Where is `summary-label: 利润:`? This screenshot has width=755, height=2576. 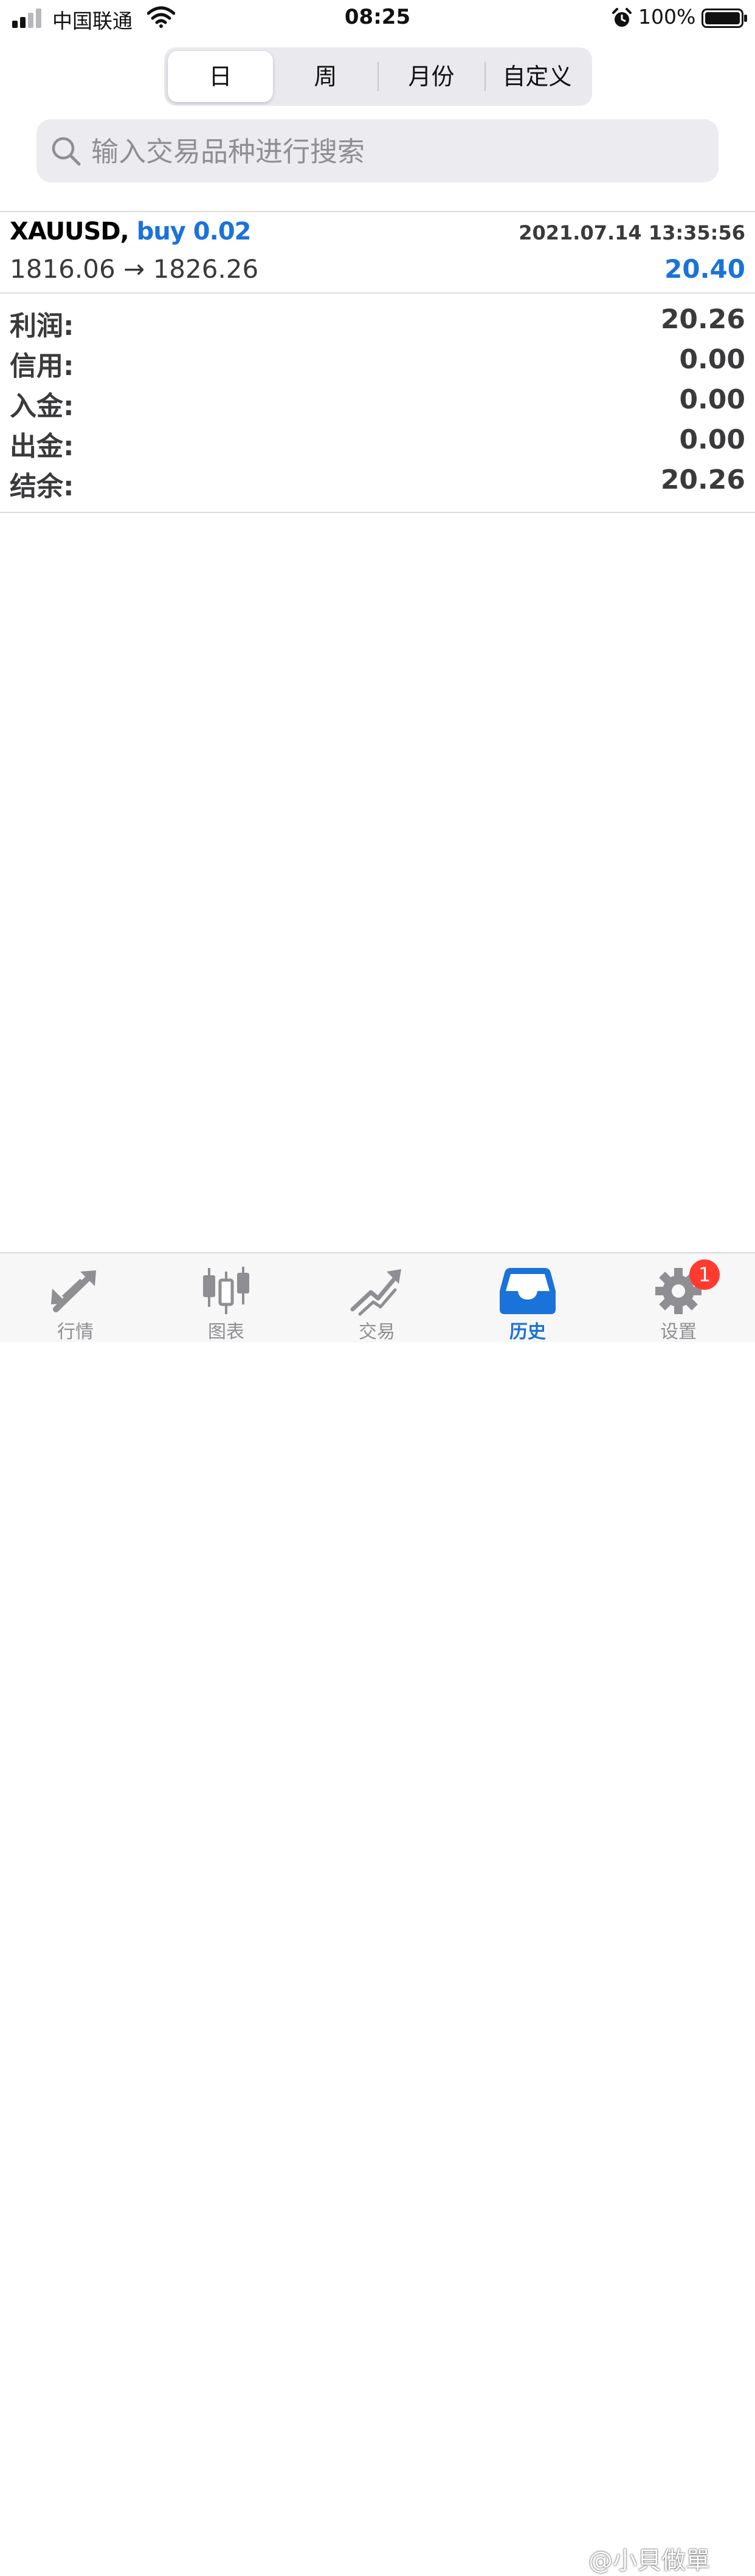
summary-label: 利润: is located at coordinates (42, 326).